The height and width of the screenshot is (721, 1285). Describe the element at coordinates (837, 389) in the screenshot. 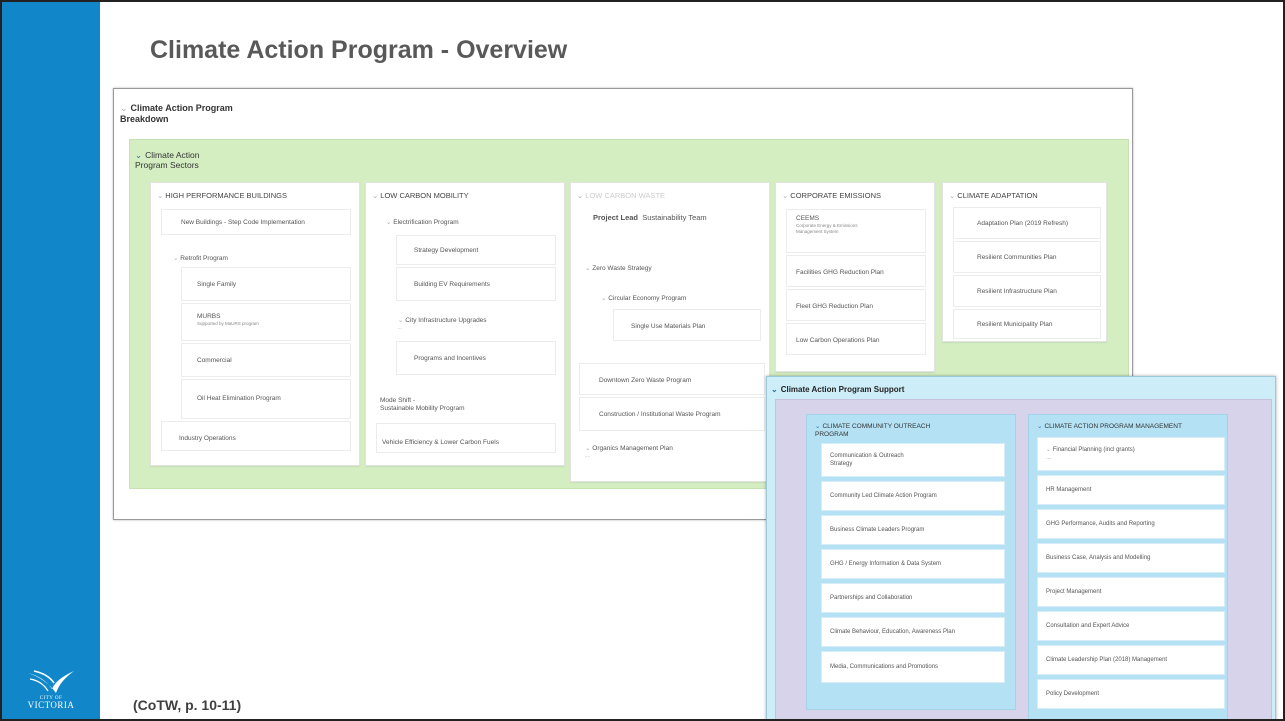

I see `support-header: ⌄ Climate Action Program Support` at that location.